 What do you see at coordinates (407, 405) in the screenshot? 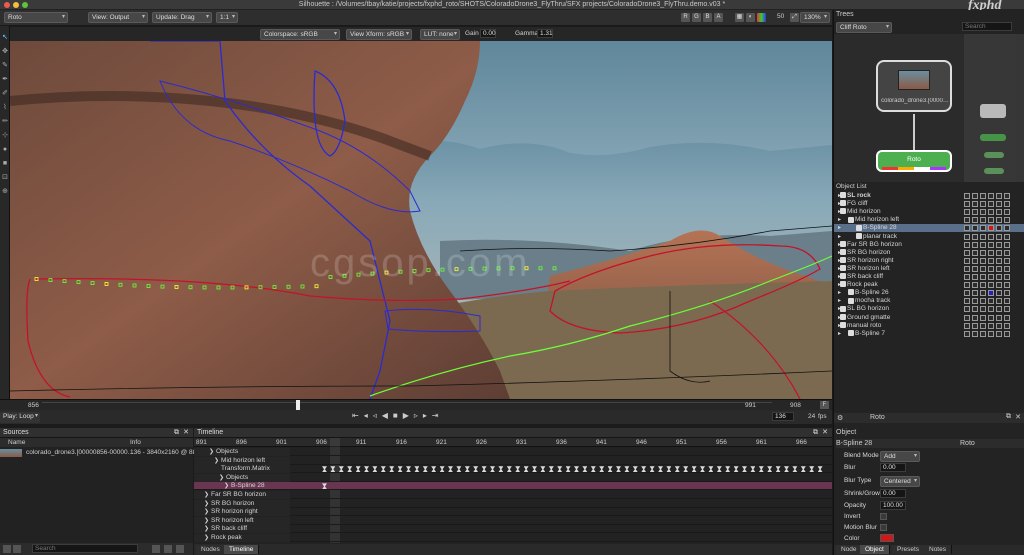
I see `scrub-track` at bounding box center [407, 405].